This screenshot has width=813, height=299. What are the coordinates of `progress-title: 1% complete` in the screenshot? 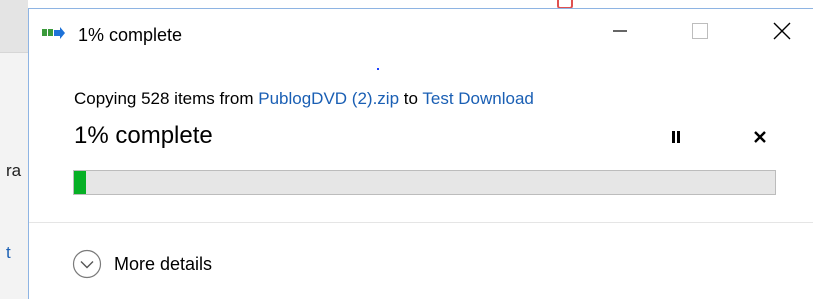 It's located at (143, 135).